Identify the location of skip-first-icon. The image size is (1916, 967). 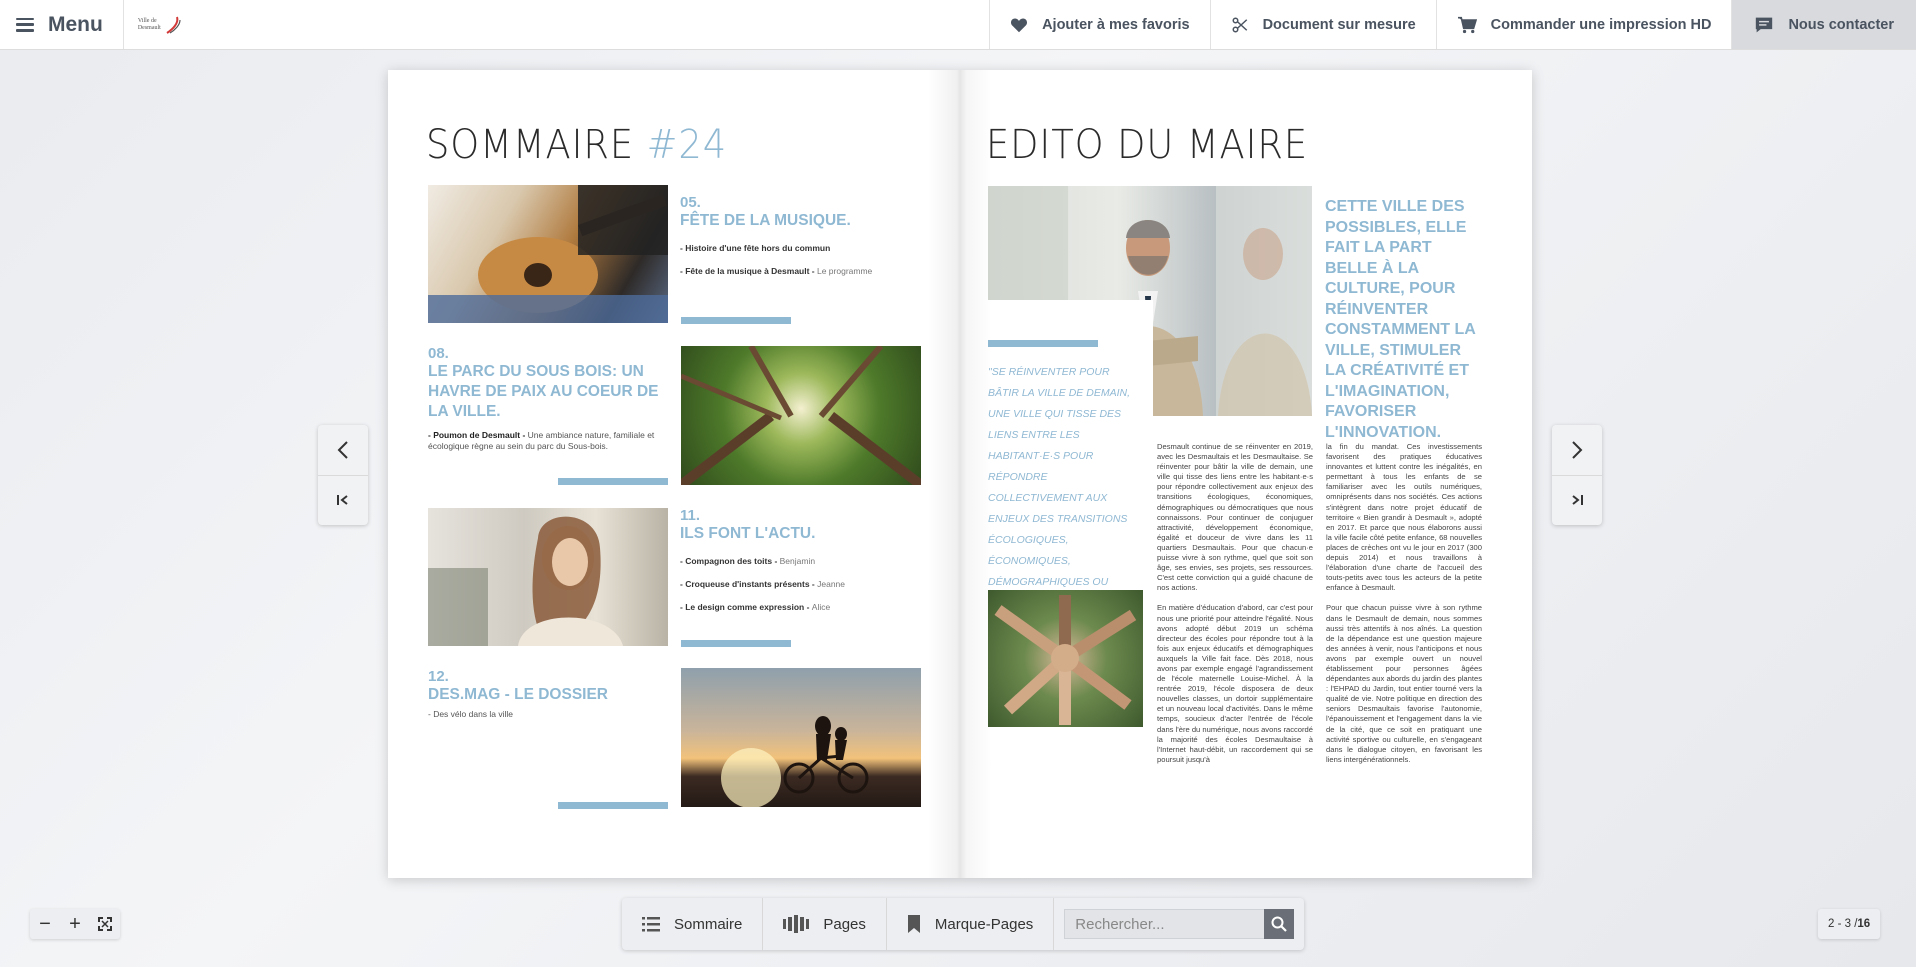
(342, 500).